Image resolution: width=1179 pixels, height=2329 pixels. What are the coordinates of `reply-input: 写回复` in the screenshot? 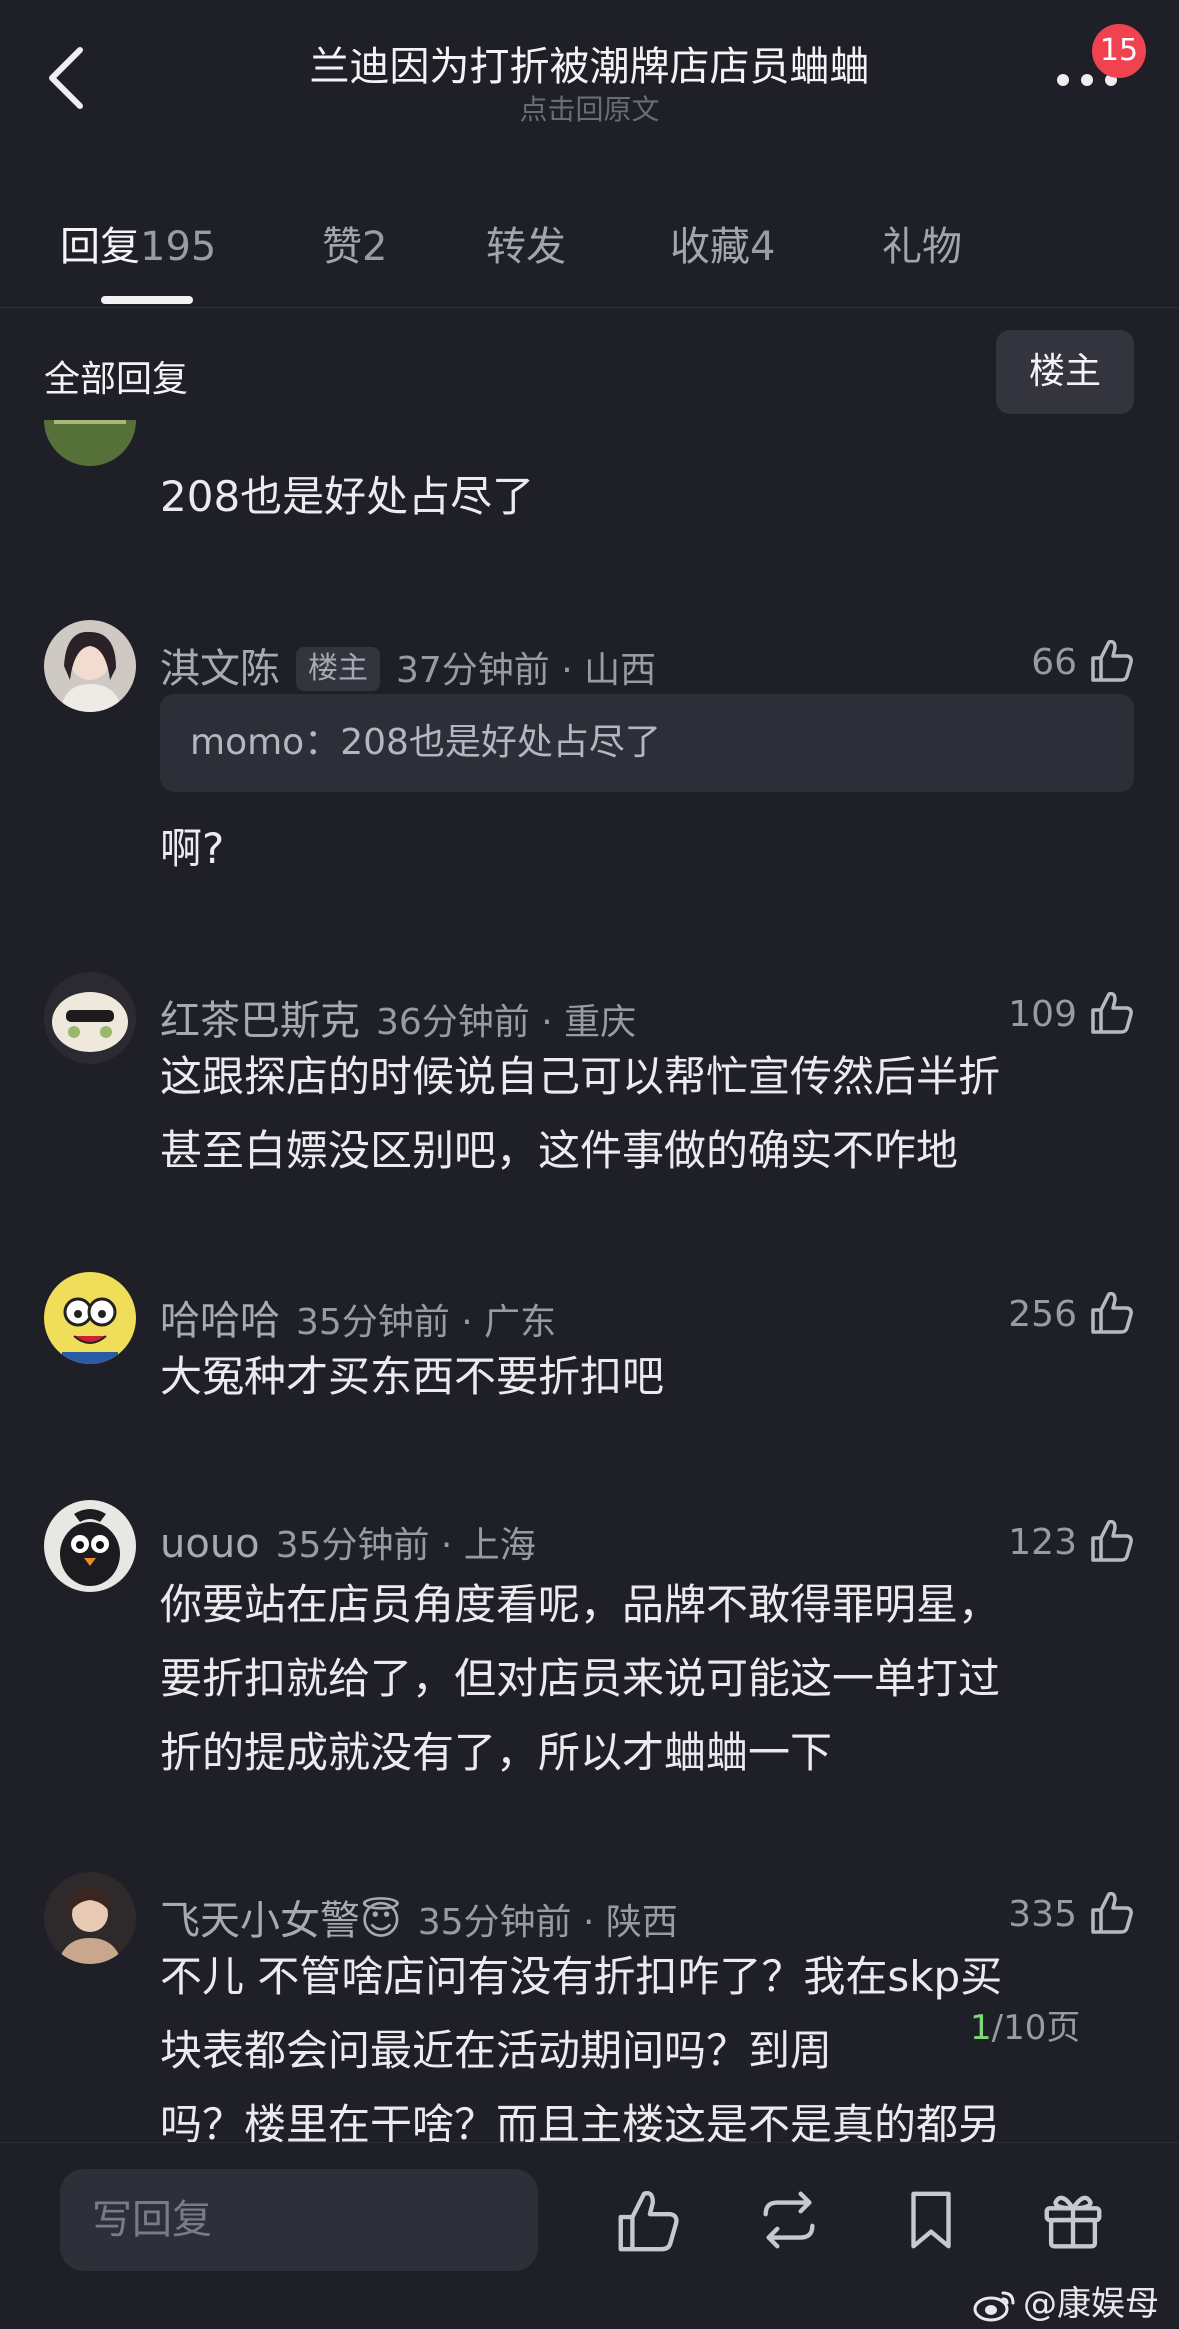 It's located at (299, 2220).